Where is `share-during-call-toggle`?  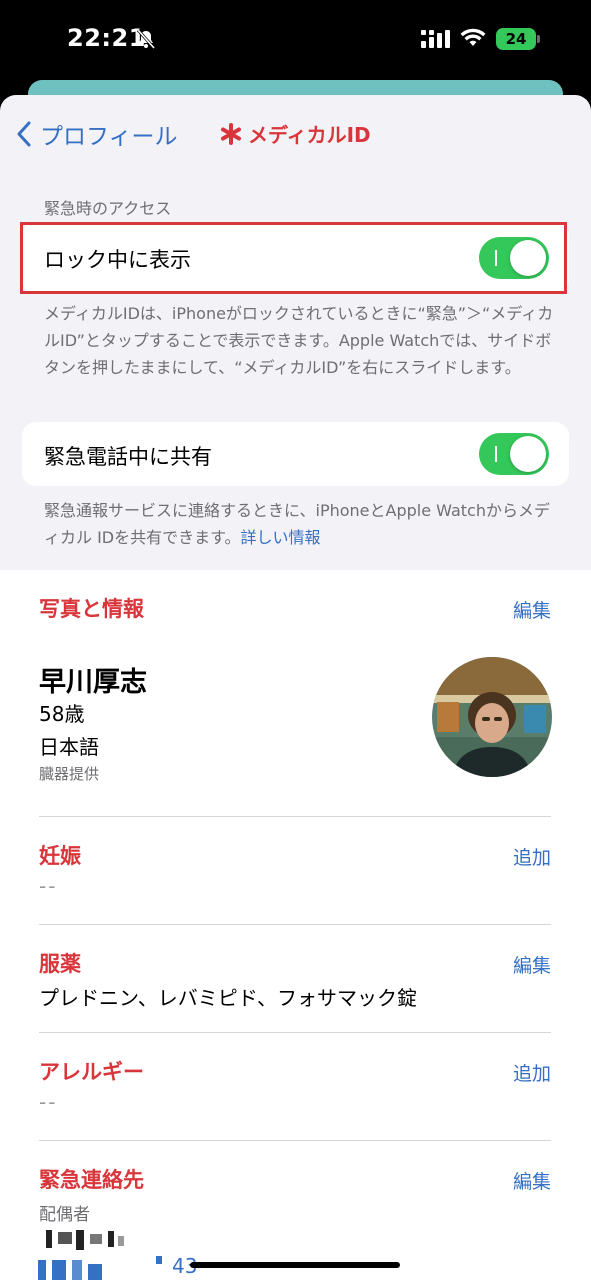 share-during-call-toggle is located at coordinates (514, 454).